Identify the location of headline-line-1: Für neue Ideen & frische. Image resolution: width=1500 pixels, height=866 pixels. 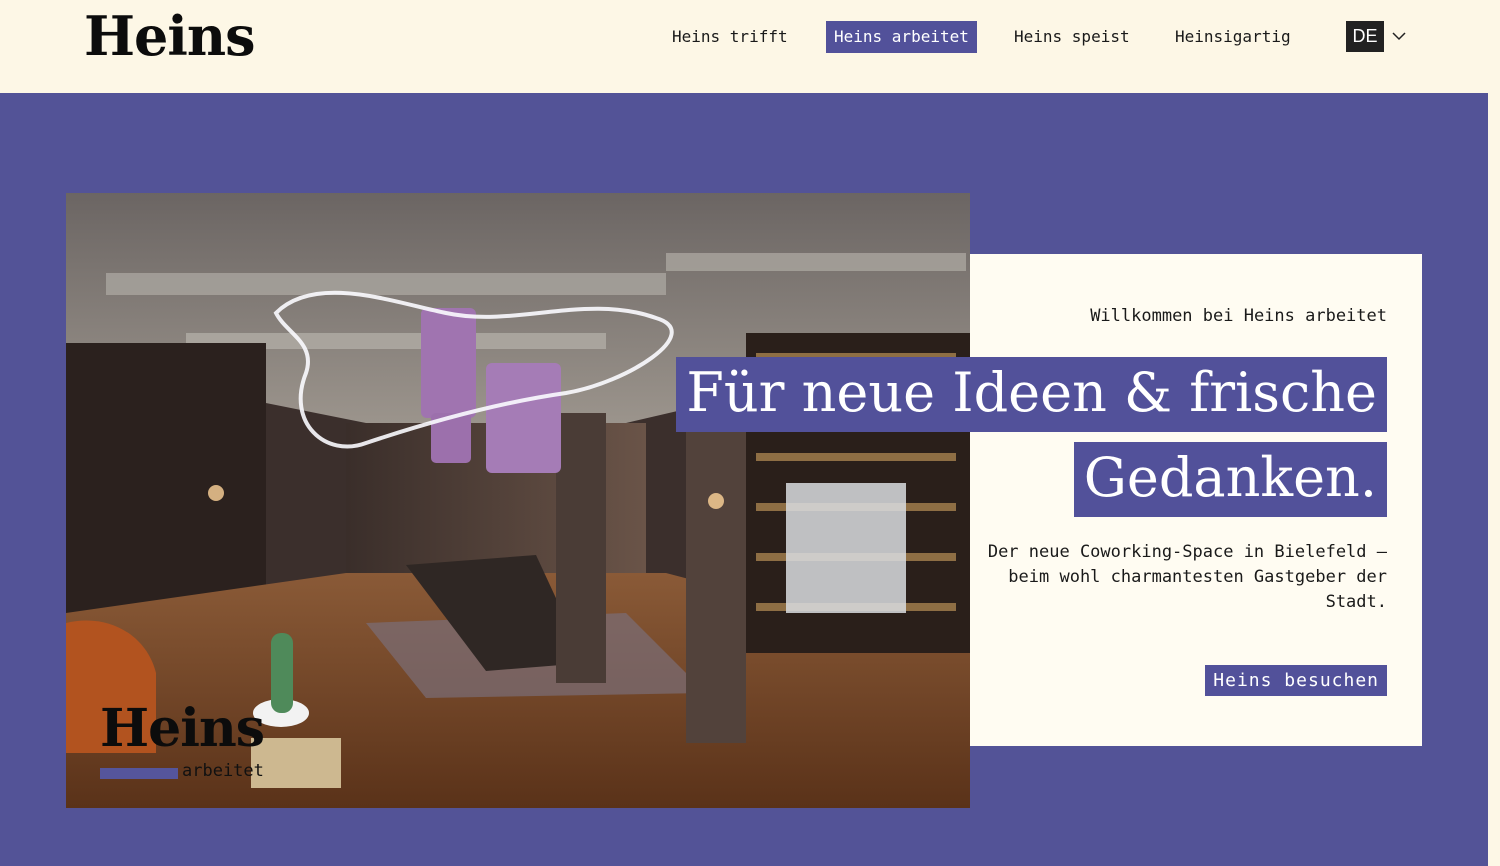
(1031, 394).